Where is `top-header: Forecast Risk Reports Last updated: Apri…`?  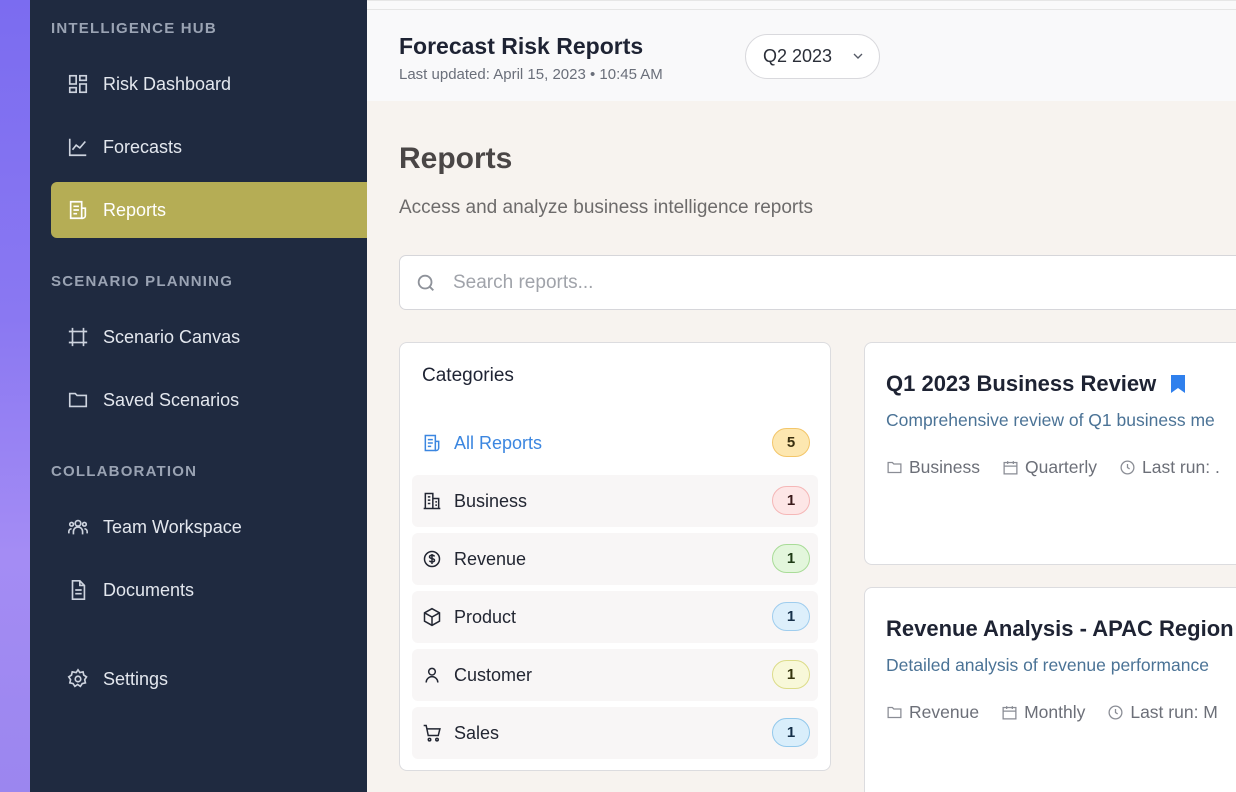
top-header: Forecast Risk Reports Last updated: Apri… is located at coordinates (801, 50).